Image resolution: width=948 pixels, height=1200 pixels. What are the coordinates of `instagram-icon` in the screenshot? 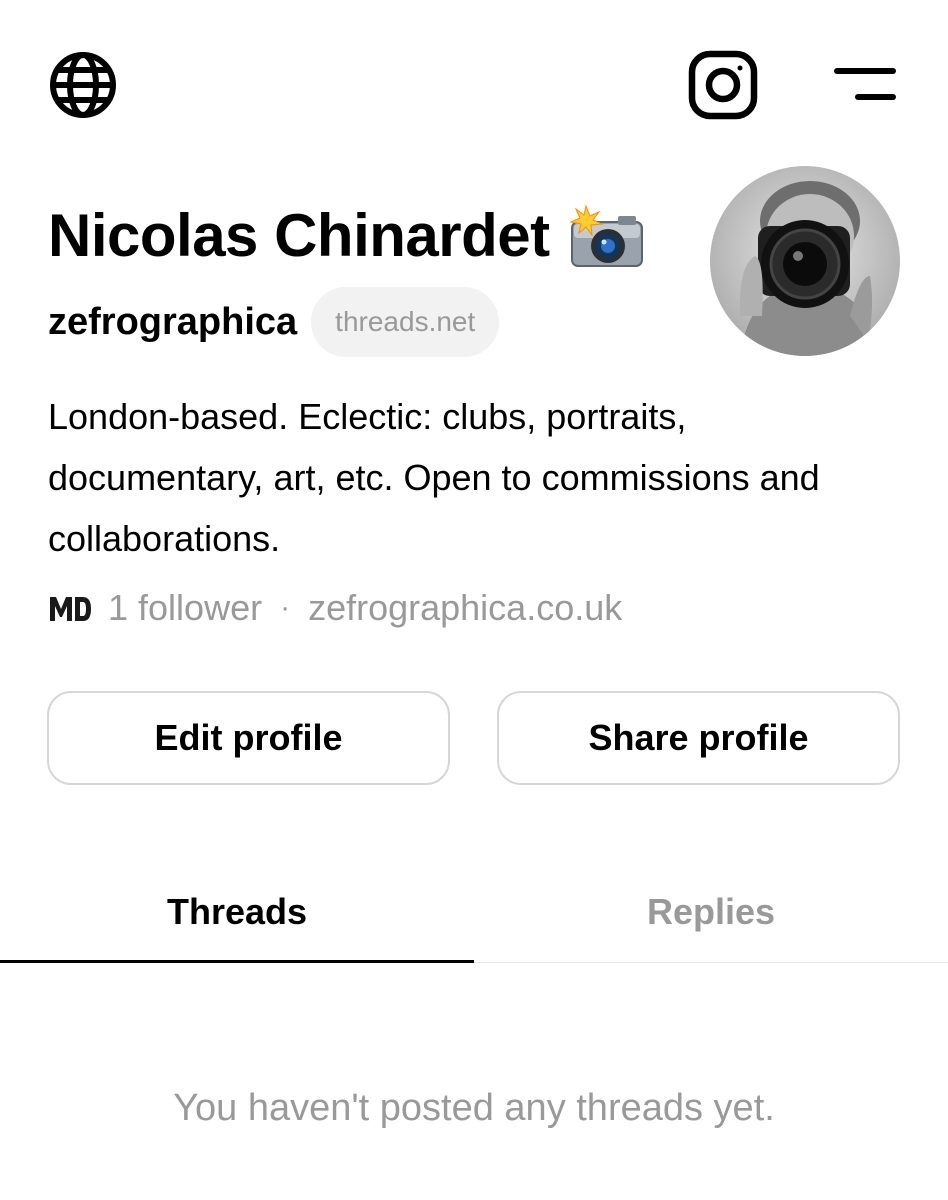 It's located at (723, 85).